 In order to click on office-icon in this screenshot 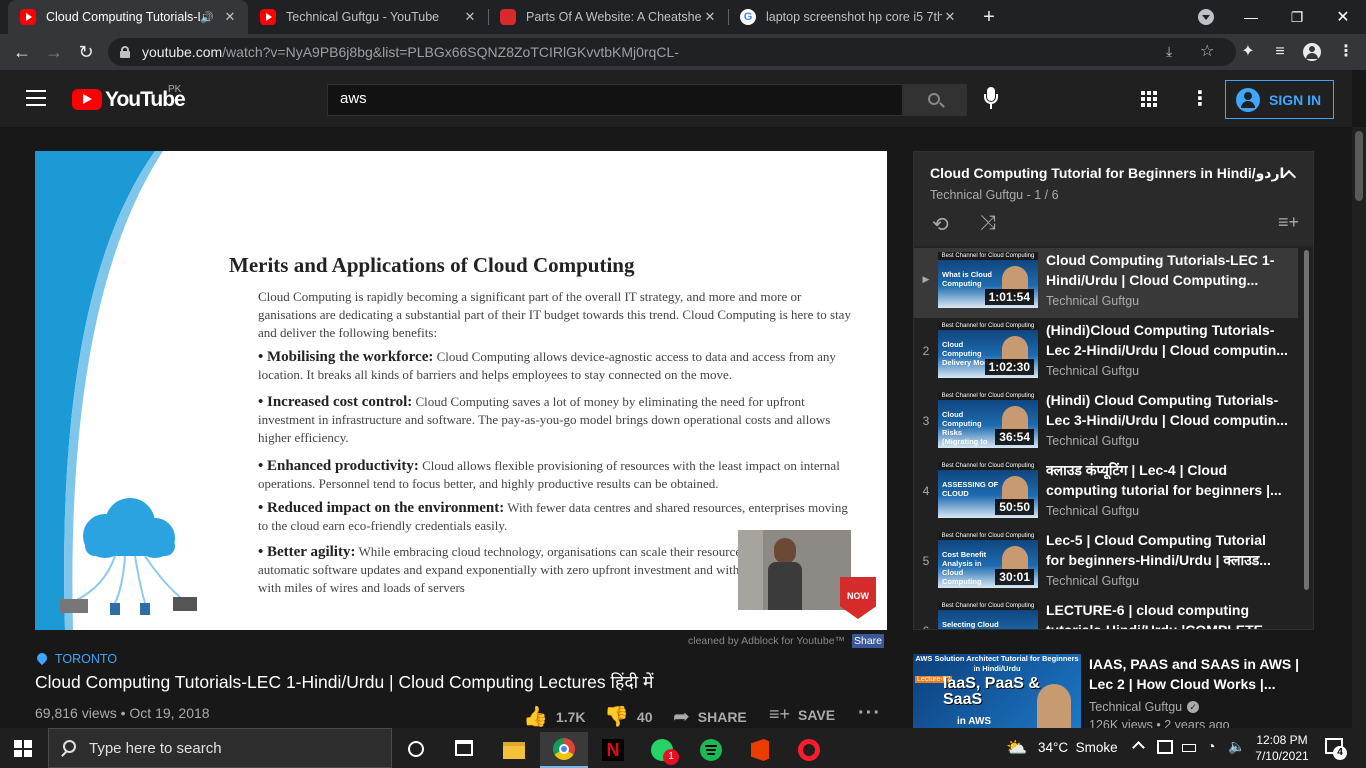, I will do `click(760, 750)`.